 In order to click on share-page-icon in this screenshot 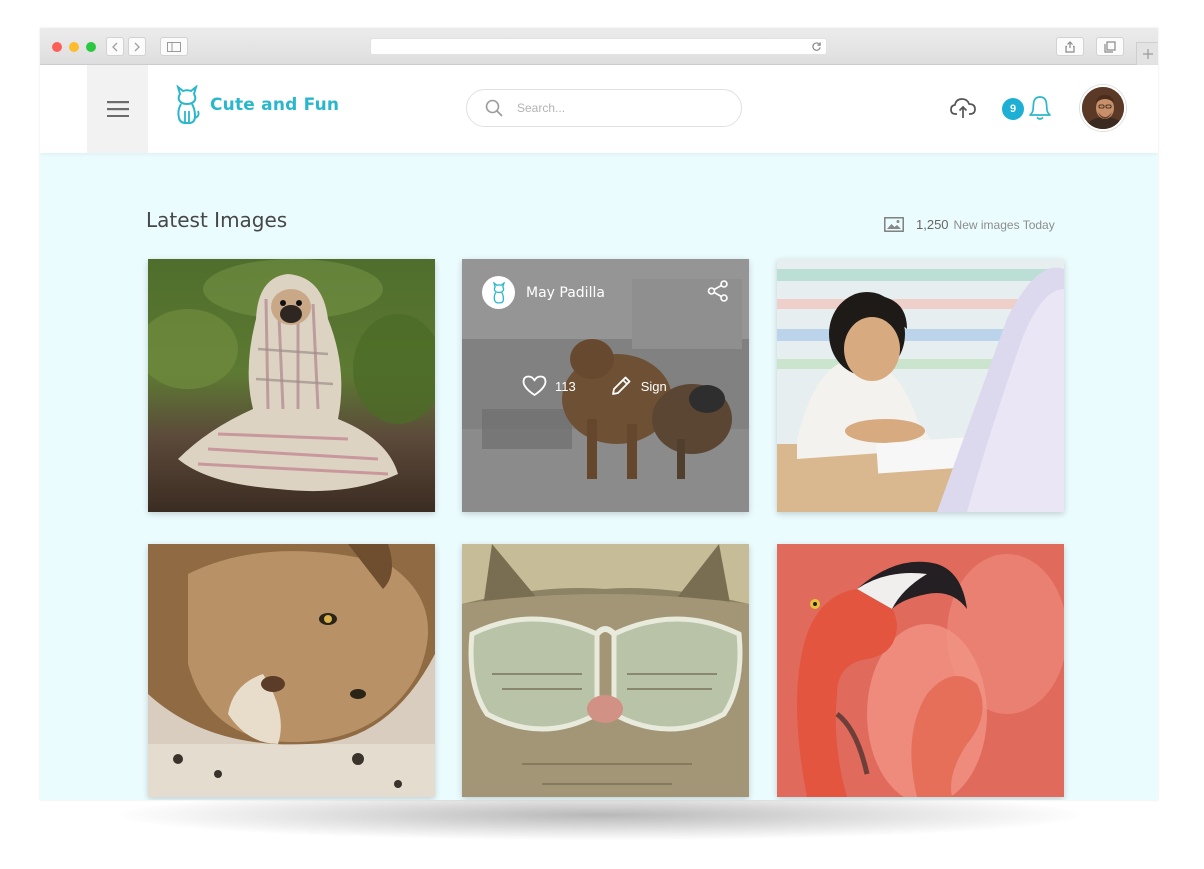, I will do `click(1070, 46)`.